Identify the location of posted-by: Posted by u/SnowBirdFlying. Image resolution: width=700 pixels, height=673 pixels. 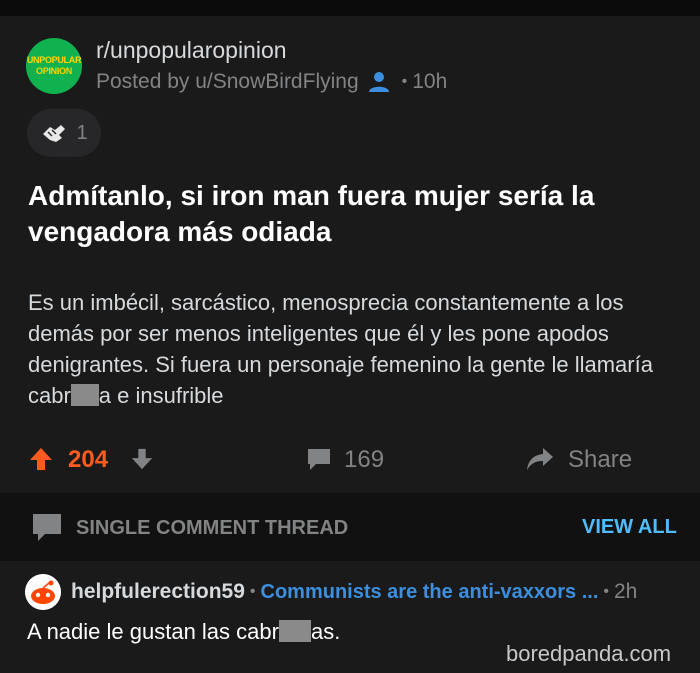
(227, 82).